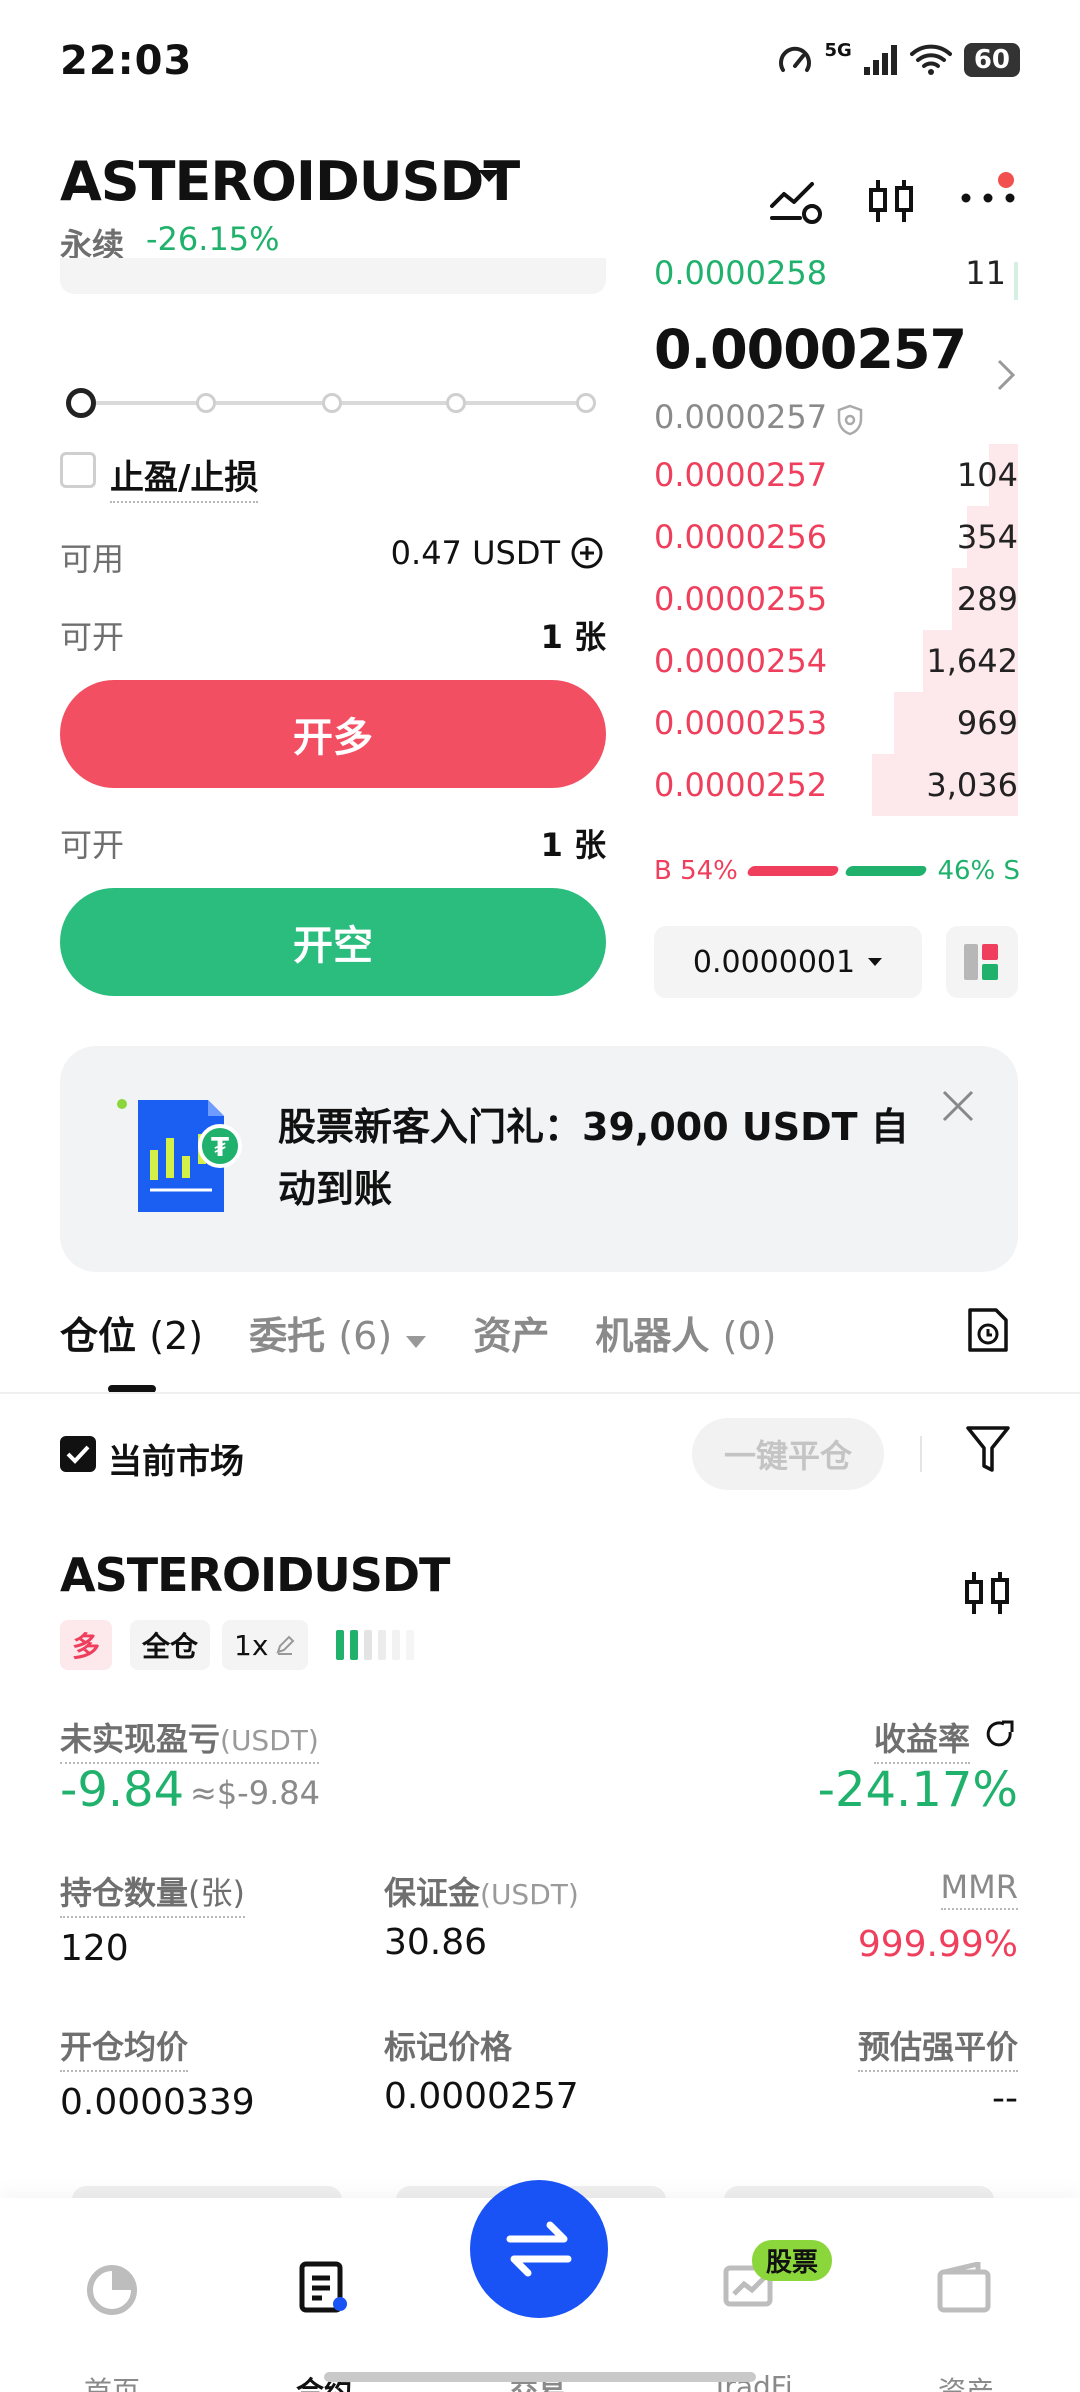 This screenshot has width=1080, height=2392. Describe the element at coordinates (587, 553) in the screenshot. I see `add-circle-icon` at that location.